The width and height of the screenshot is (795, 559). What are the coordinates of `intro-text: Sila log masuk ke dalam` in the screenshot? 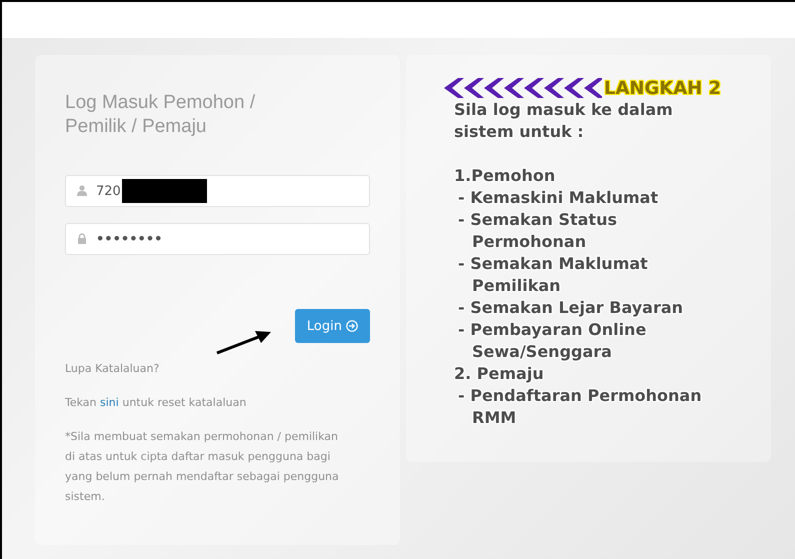 It's located at (563, 110).